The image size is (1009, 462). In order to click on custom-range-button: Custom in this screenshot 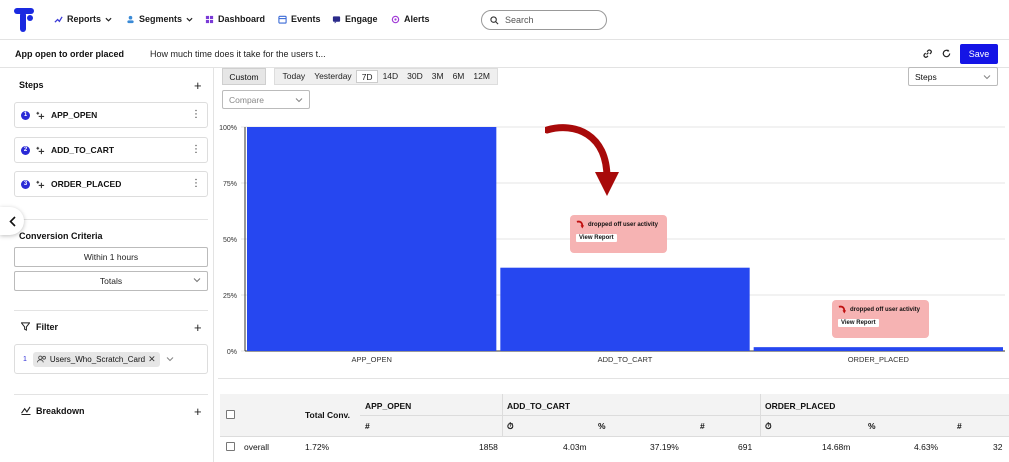, I will do `click(244, 76)`.